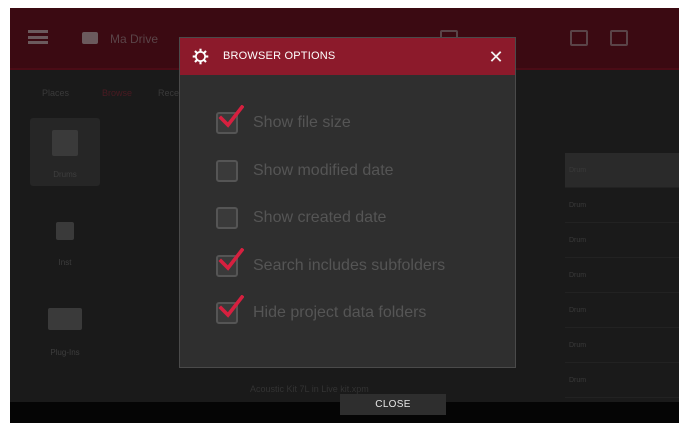 The width and height of the screenshot is (688, 425). Describe the element at coordinates (302, 122) in the screenshot. I see `option-label: Show file size` at that location.